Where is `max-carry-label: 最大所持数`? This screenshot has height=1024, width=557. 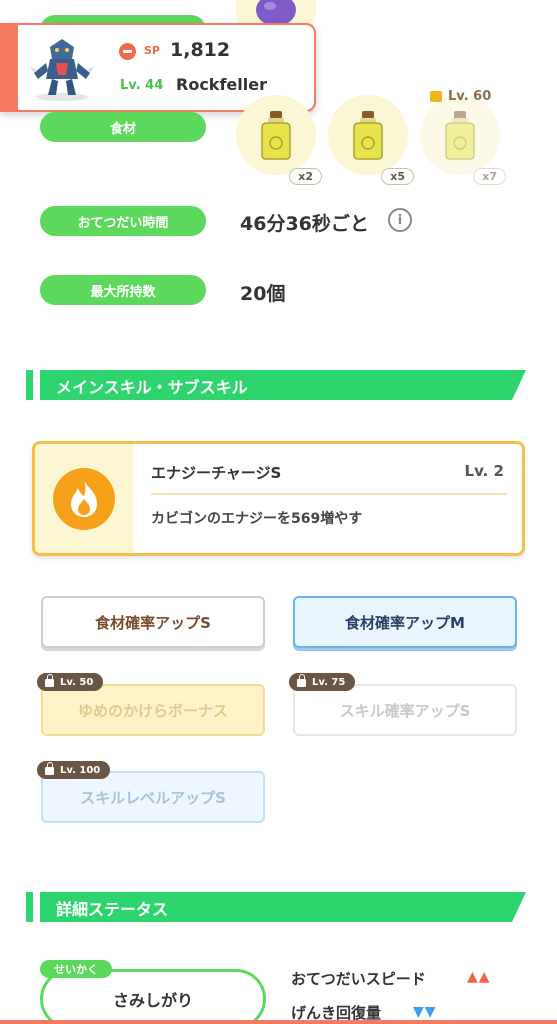
max-carry-label: 最大所持数 is located at coordinates (123, 290).